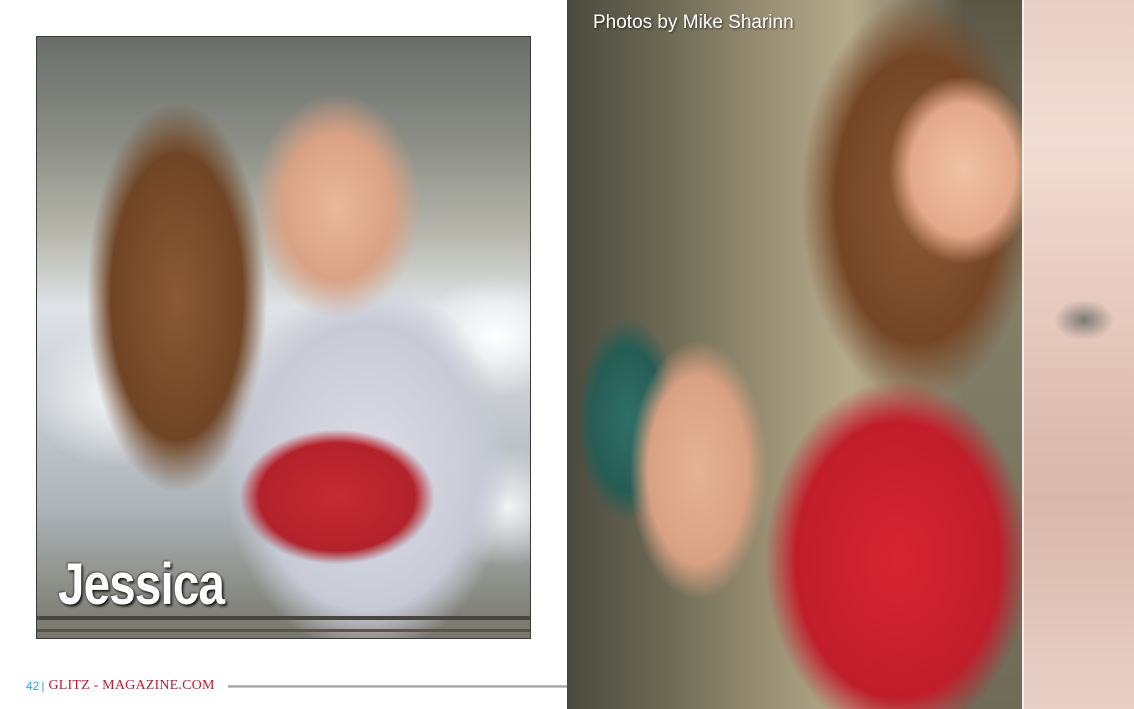 Image resolution: width=1134 pixels, height=709 pixels. Describe the element at coordinates (283, 630) in the screenshot. I see `railing-lower` at that location.